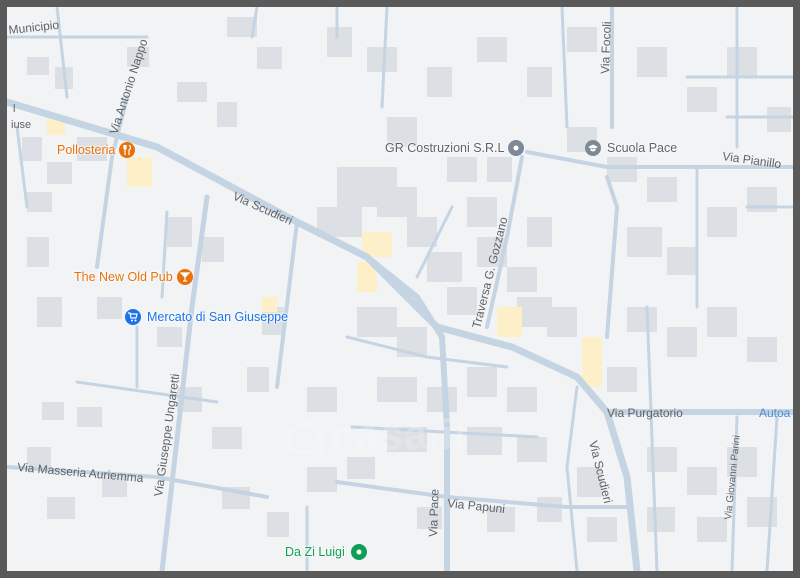  I want to click on house-icon, so click(305, 435).